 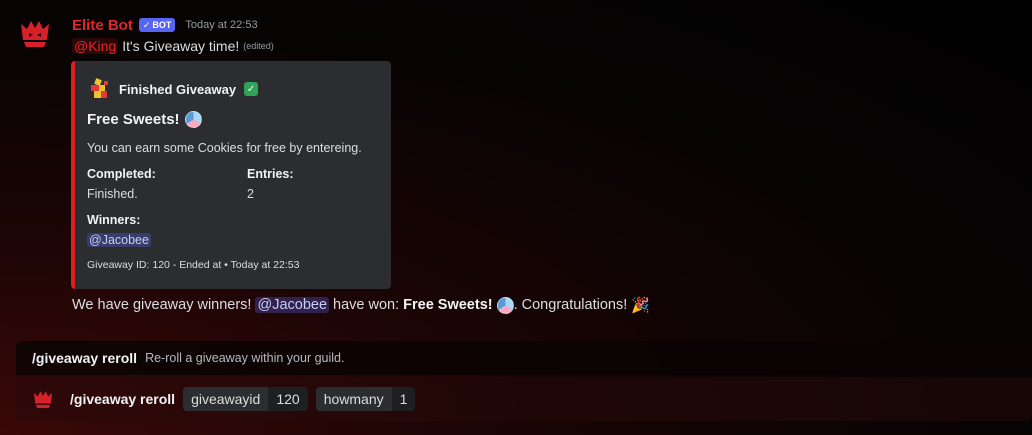 I want to click on embed-author: Finished Giveaway ✓, so click(x=174, y=89).